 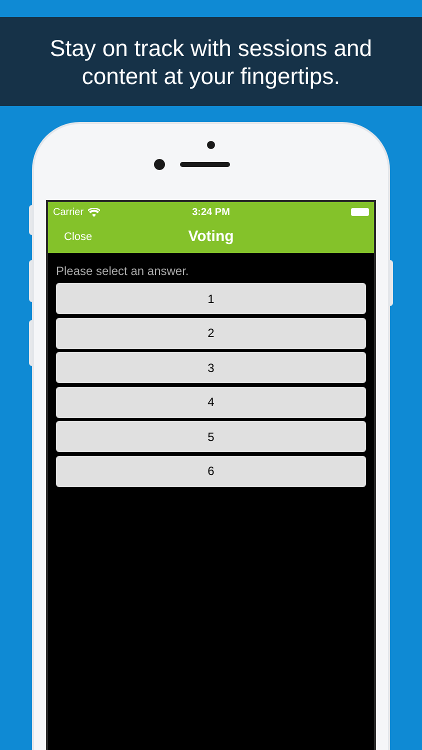 What do you see at coordinates (123, 271) in the screenshot?
I see `prompt-text: Please select an answer.` at bounding box center [123, 271].